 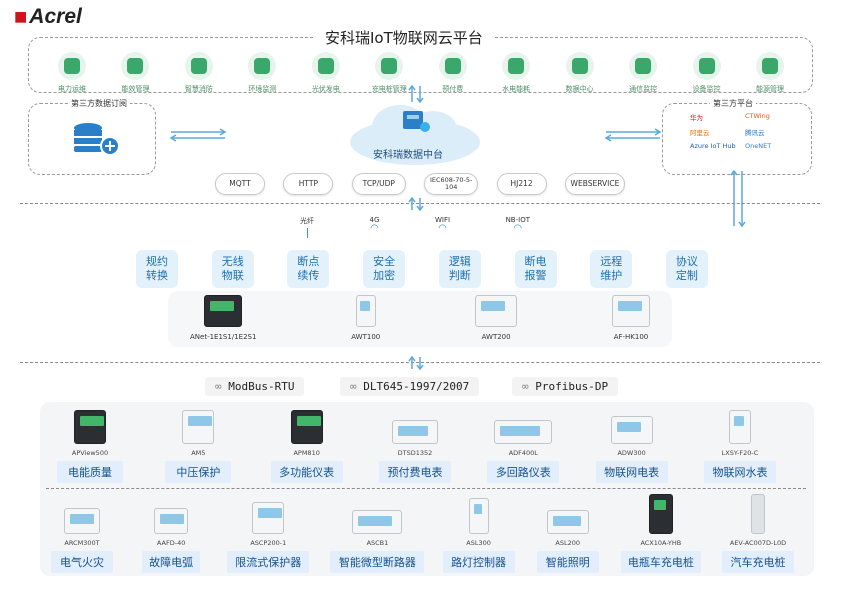 What do you see at coordinates (426, 488) in the screenshot?
I see `row-divider` at bounding box center [426, 488].